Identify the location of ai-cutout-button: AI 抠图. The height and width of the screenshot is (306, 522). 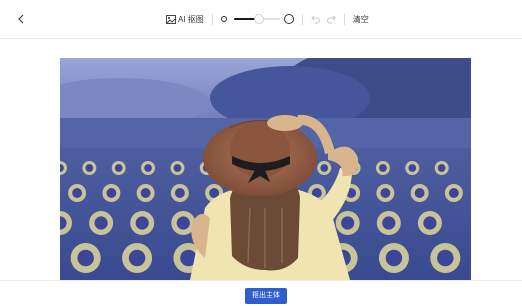
(185, 19).